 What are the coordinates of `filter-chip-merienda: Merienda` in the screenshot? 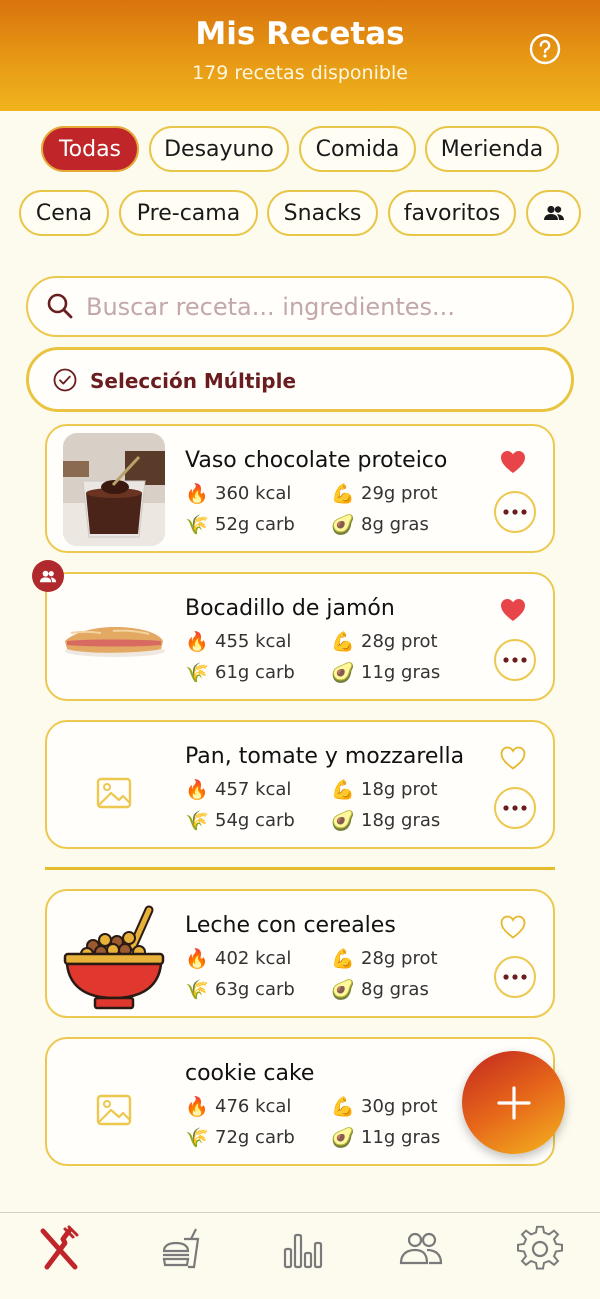 It's located at (492, 149).